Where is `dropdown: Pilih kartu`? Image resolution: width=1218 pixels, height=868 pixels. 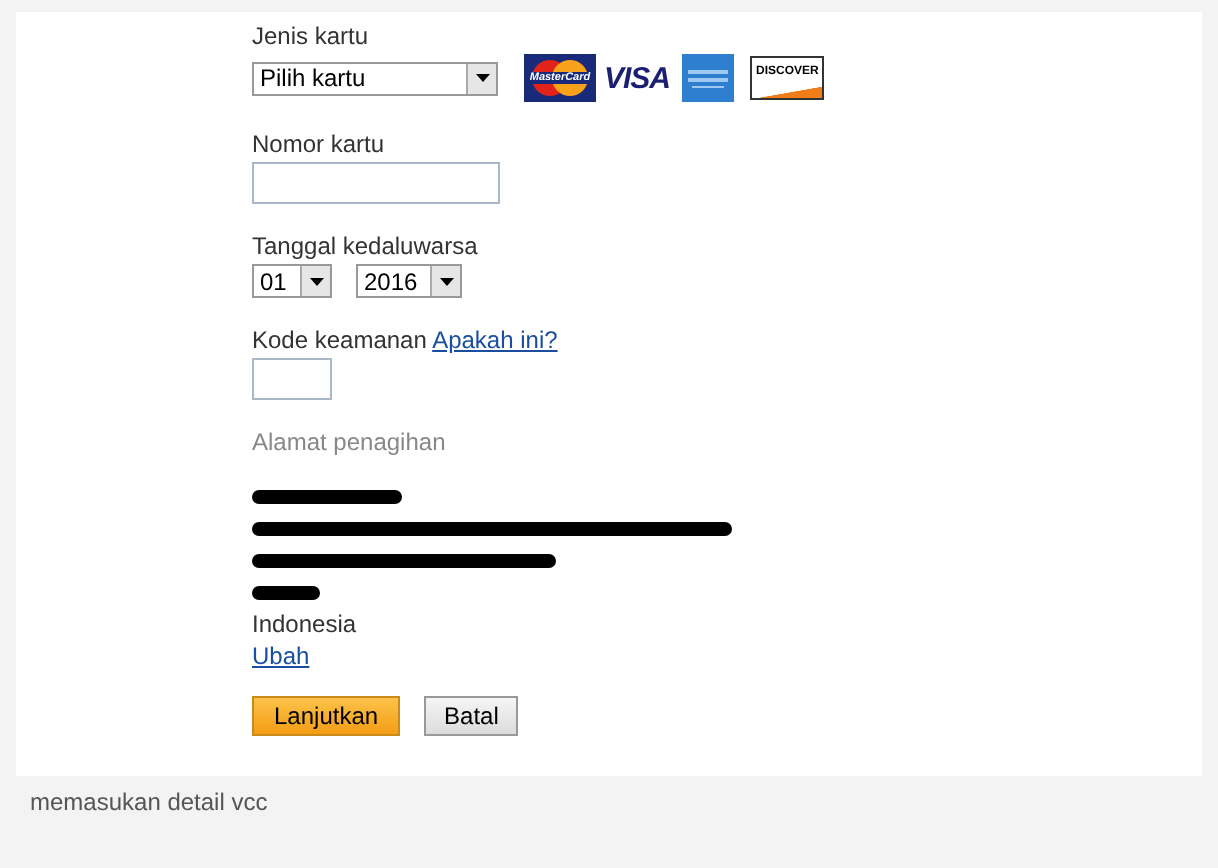 dropdown: Pilih kartu is located at coordinates (375, 78).